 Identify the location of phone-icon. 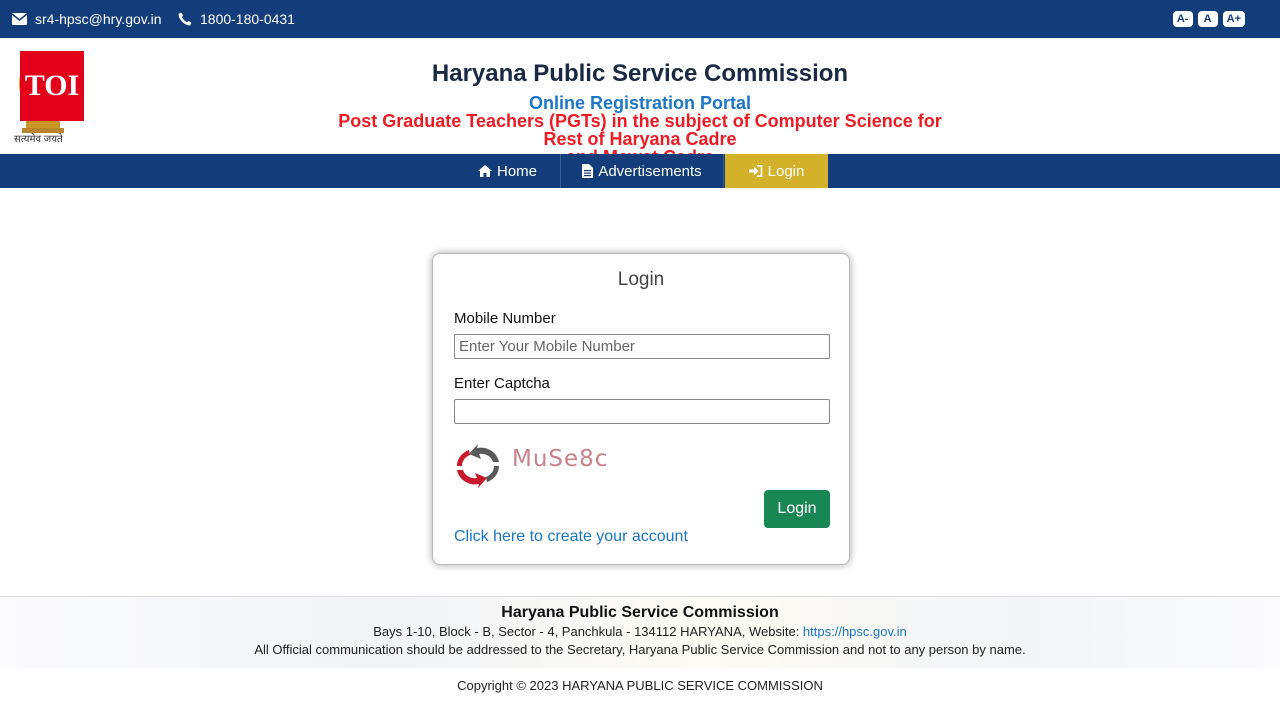
(185, 19).